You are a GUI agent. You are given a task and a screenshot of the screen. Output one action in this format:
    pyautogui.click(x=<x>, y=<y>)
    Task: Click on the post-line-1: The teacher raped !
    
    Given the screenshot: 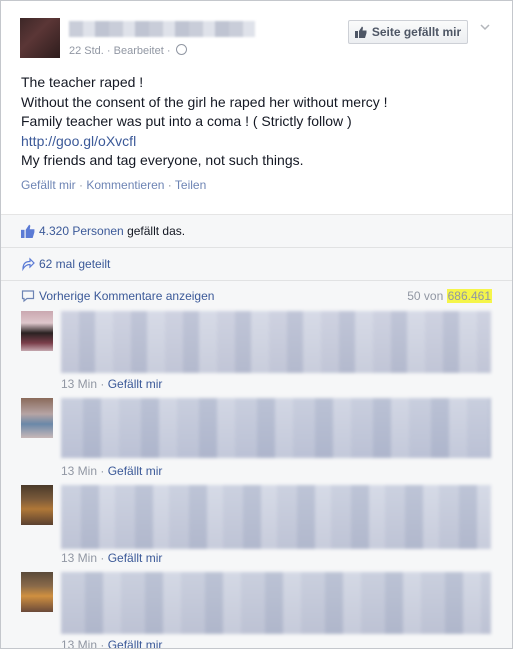 What is the action you would take?
    pyautogui.click(x=82, y=82)
    